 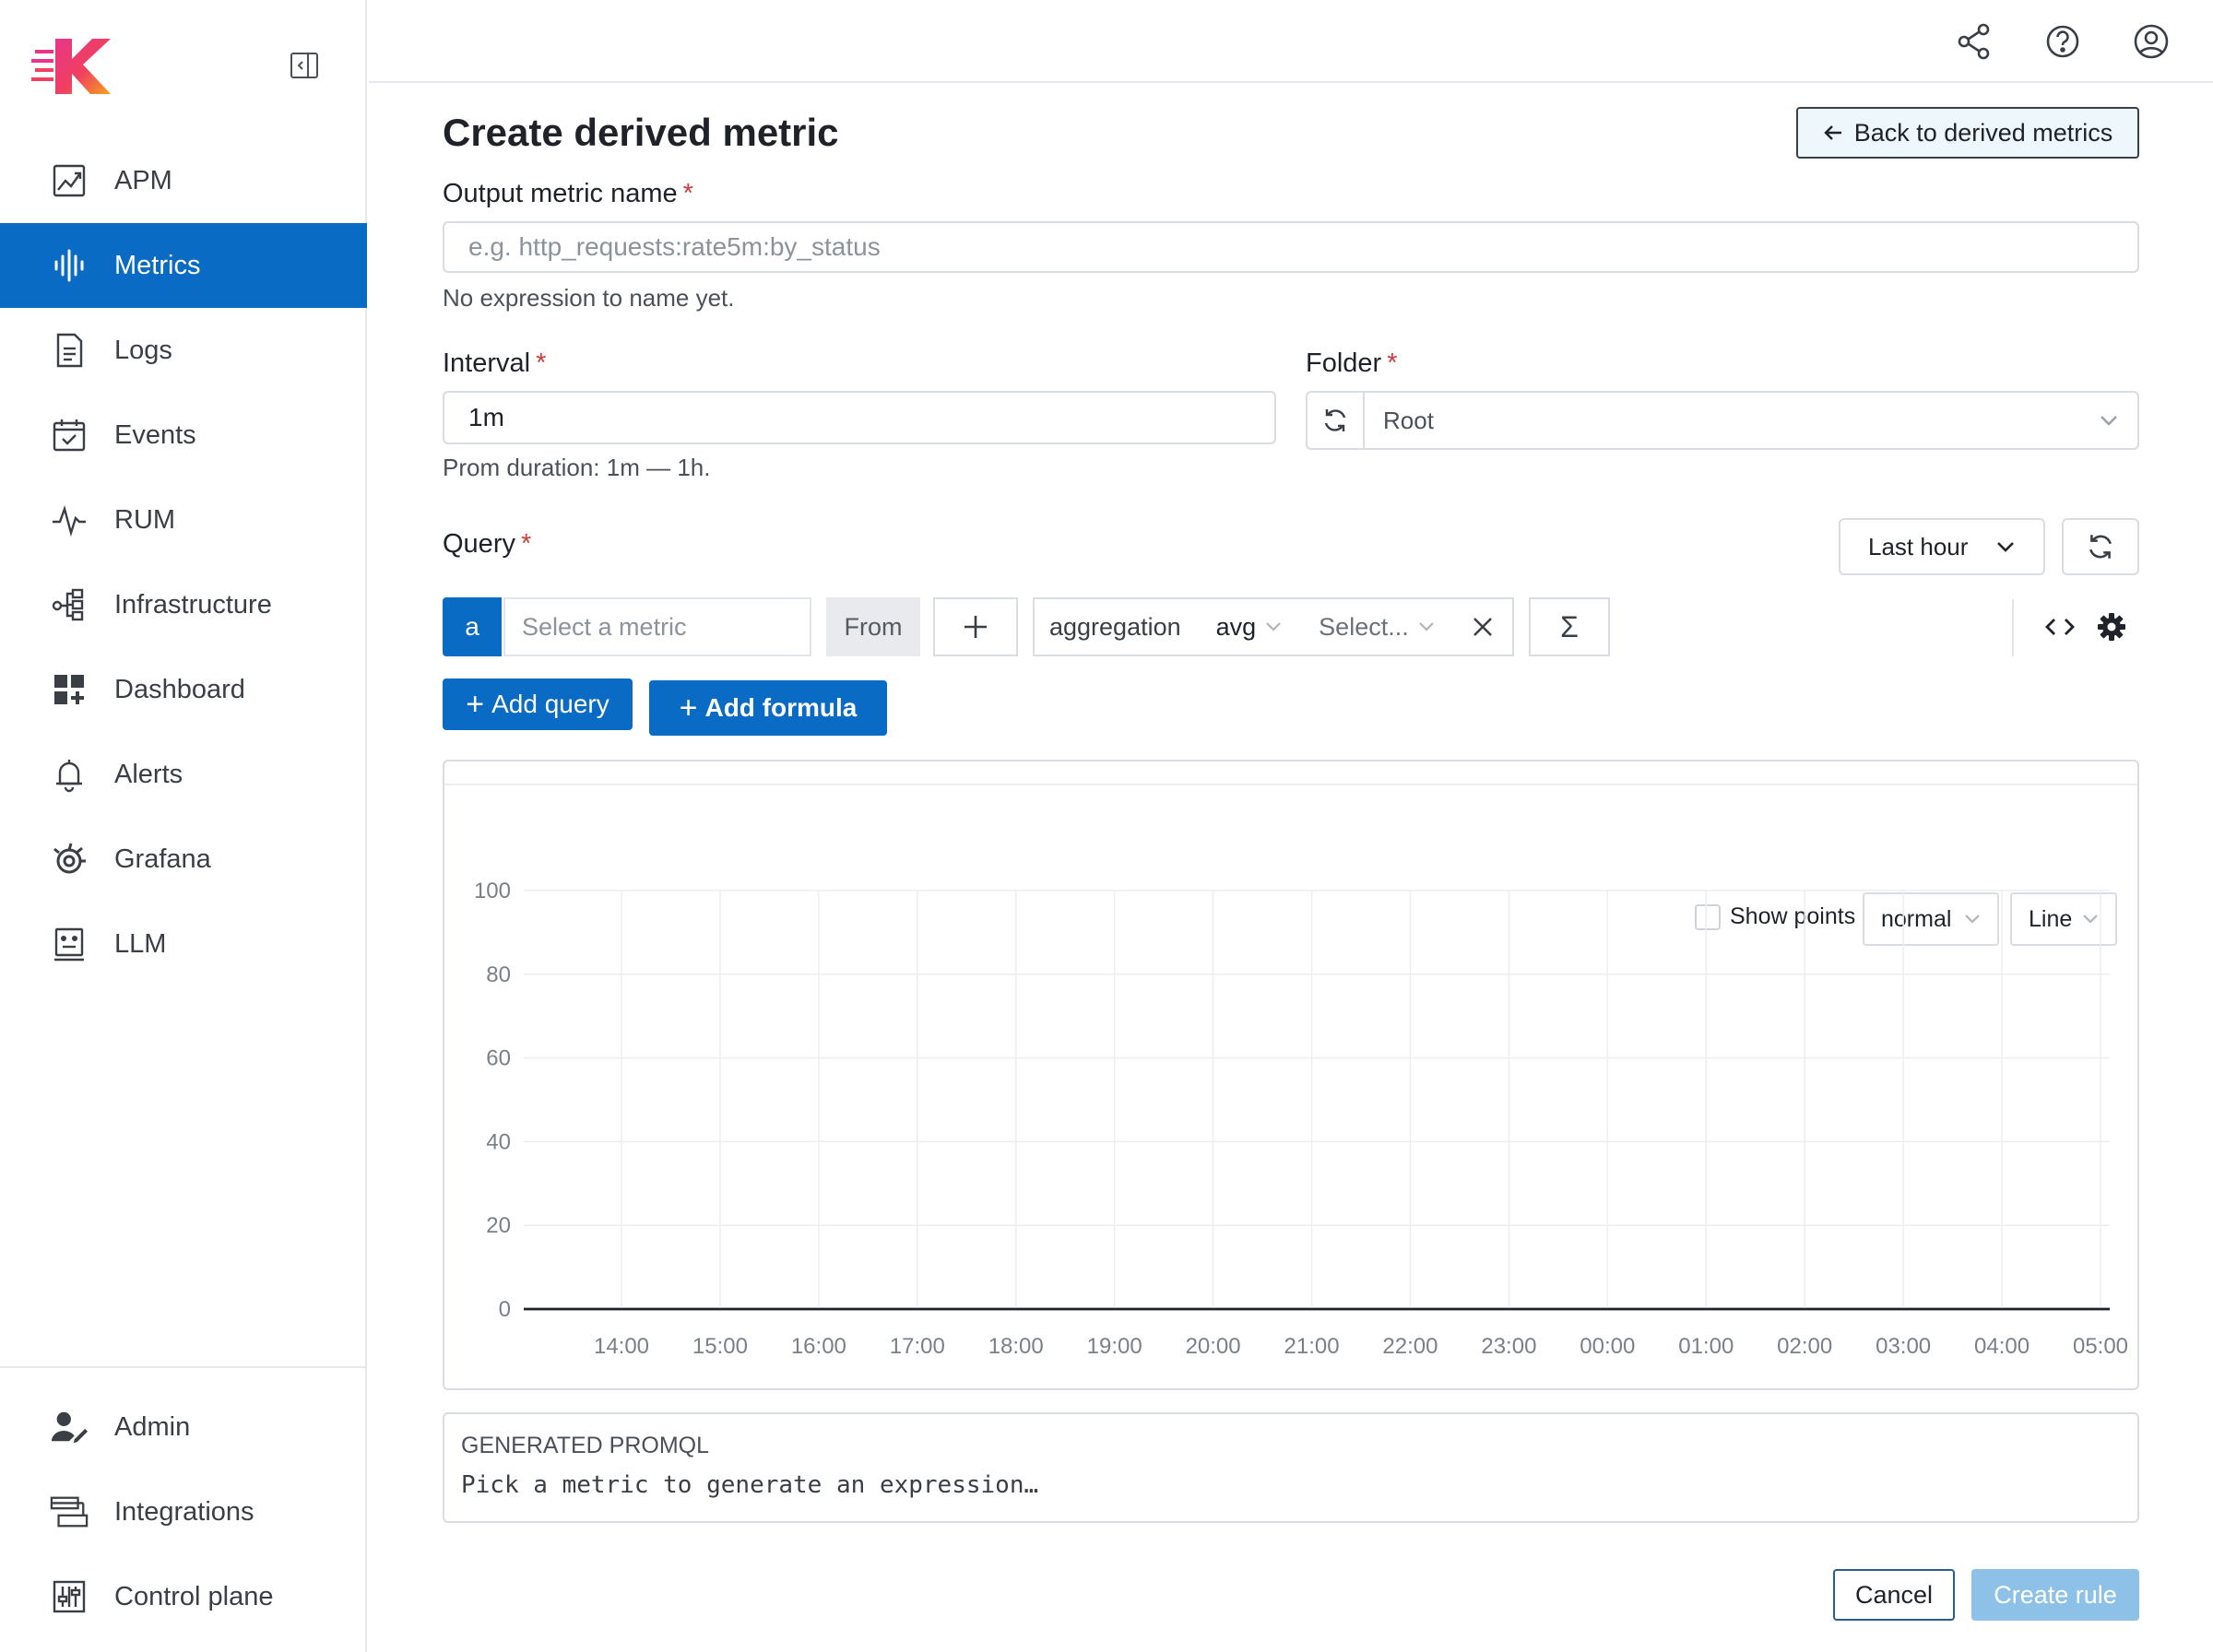 What do you see at coordinates (193, 604) in the screenshot?
I see `sidebar-item-label: Infrastructure` at bounding box center [193, 604].